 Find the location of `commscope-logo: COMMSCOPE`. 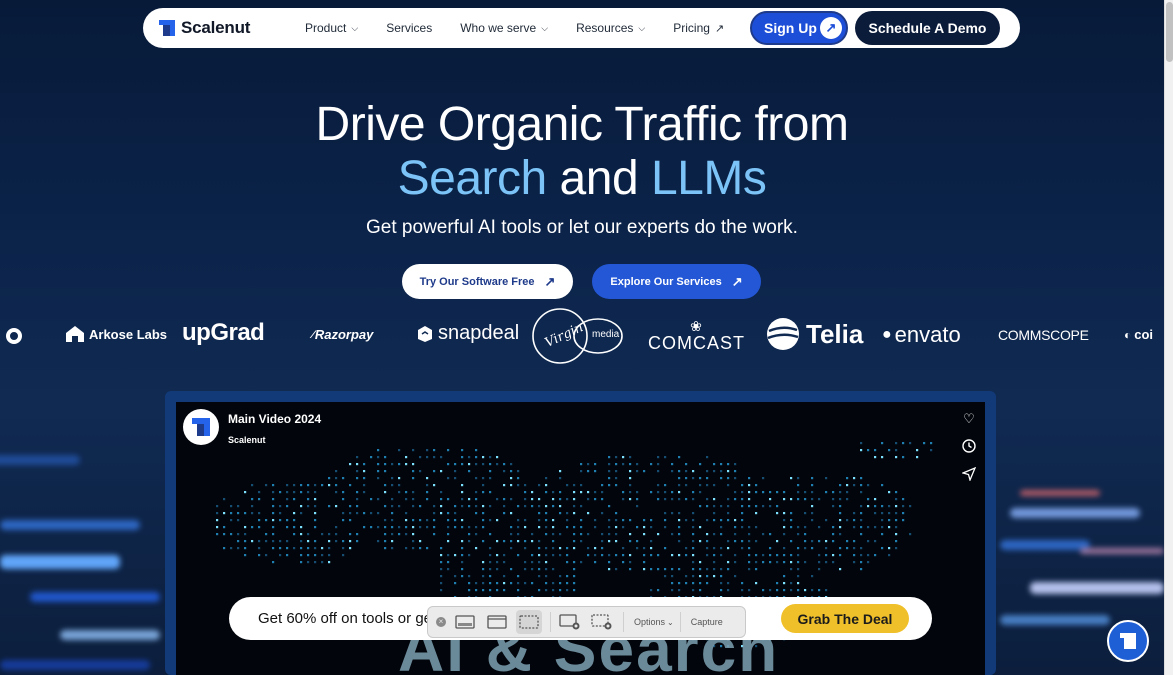

commscope-logo: COMMSCOPE is located at coordinates (1043, 335).